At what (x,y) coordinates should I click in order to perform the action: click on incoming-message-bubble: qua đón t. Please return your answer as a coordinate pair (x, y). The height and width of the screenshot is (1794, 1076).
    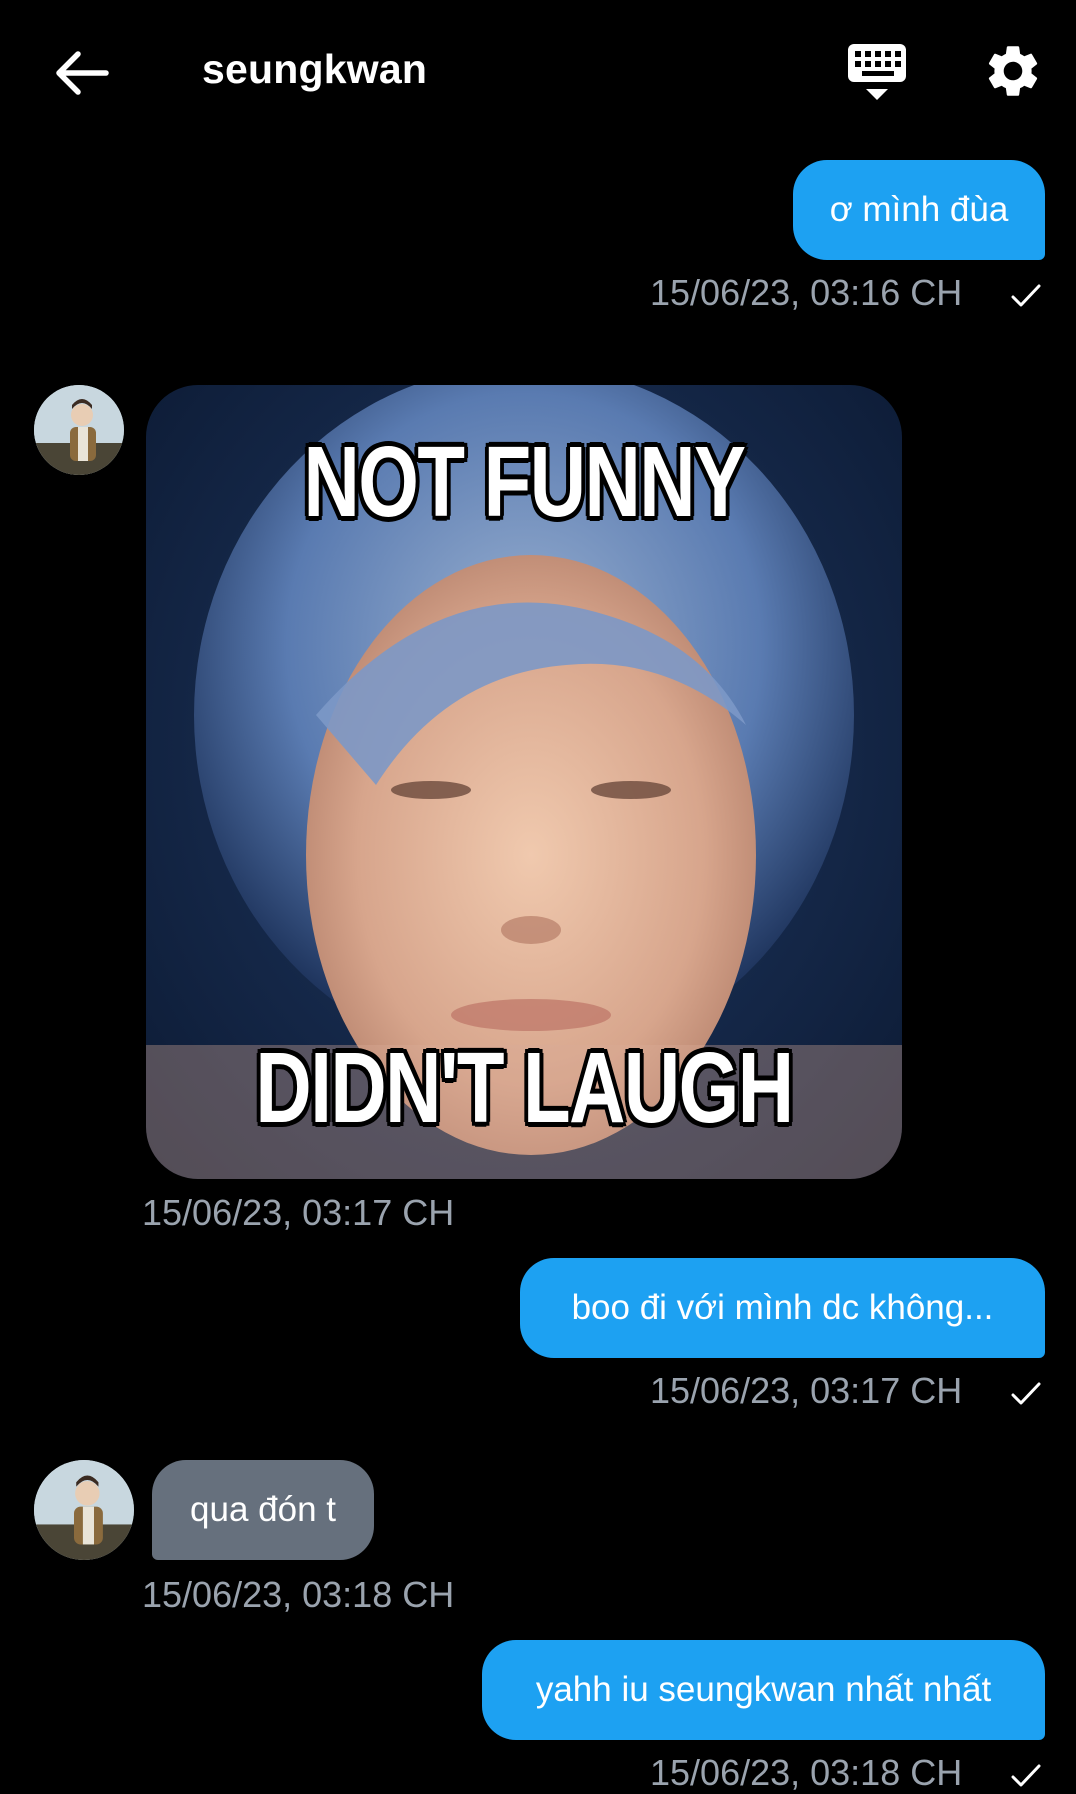
    Looking at the image, I should click on (263, 1510).